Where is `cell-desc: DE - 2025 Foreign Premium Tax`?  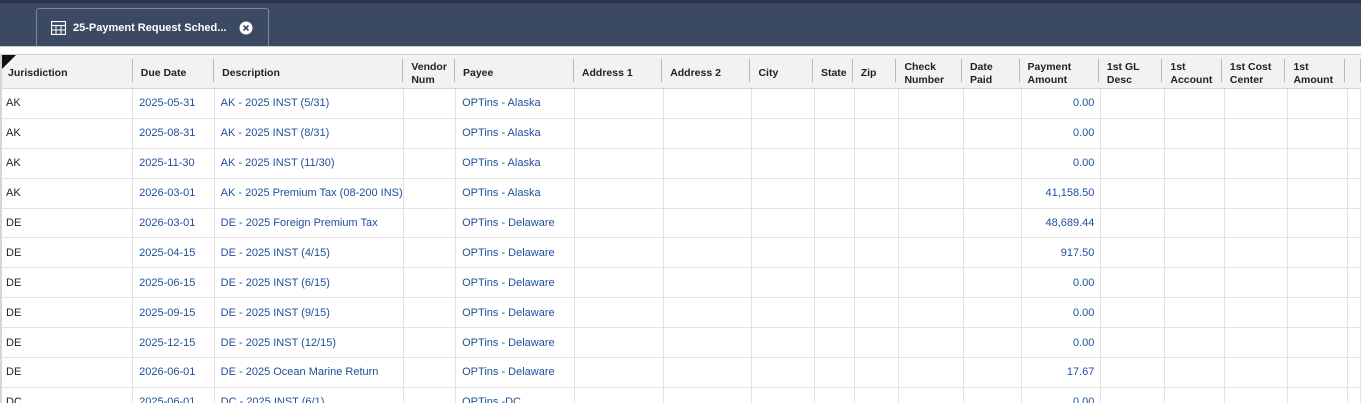 cell-desc: DE - 2025 Foreign Premium Tax is located at coordinates (310, 223).